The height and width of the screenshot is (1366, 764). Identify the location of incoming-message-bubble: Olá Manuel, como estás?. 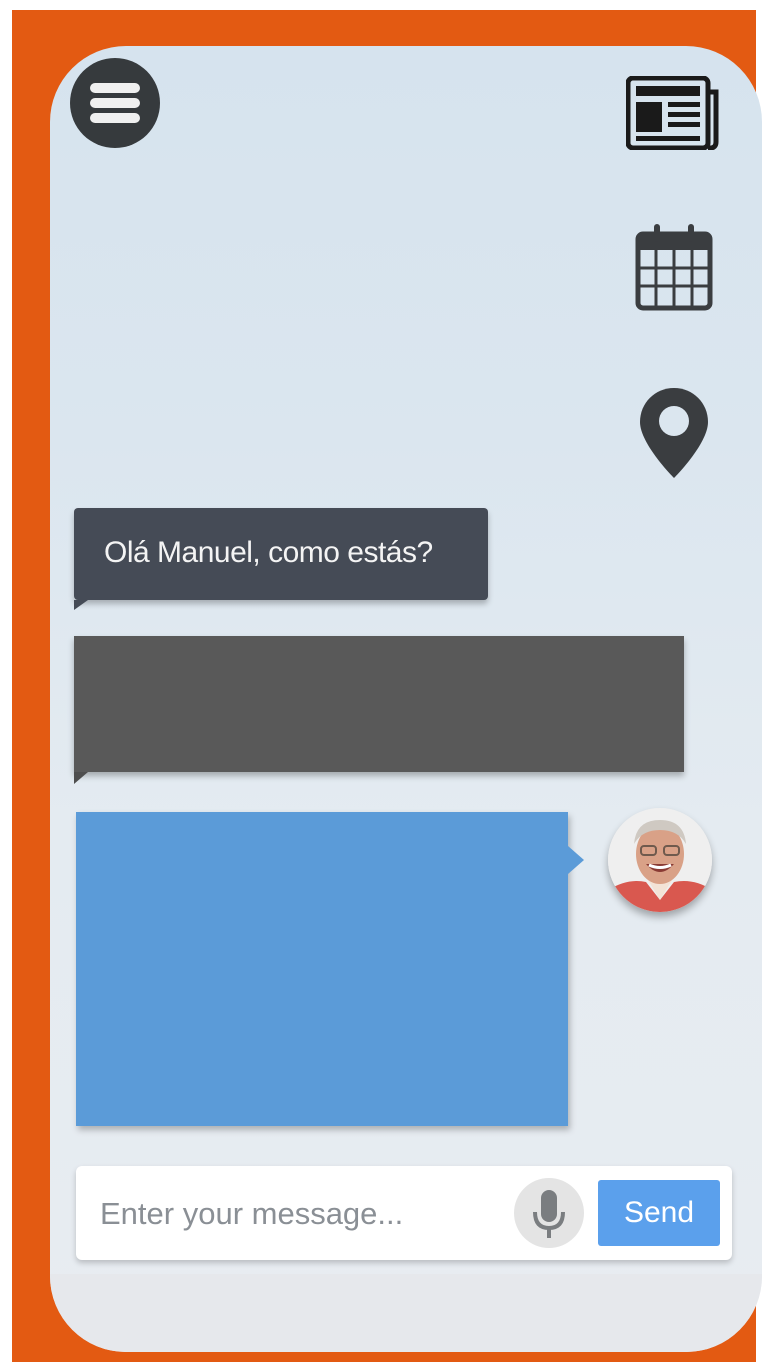
(281, 559).